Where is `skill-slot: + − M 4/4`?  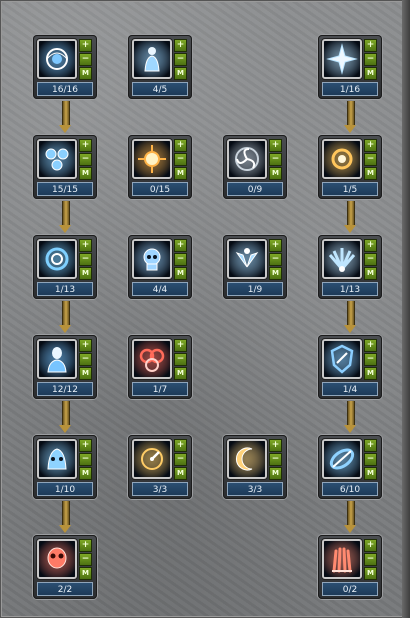
skill-slot: + − M 4/4 is located at coordinates (160, 267).